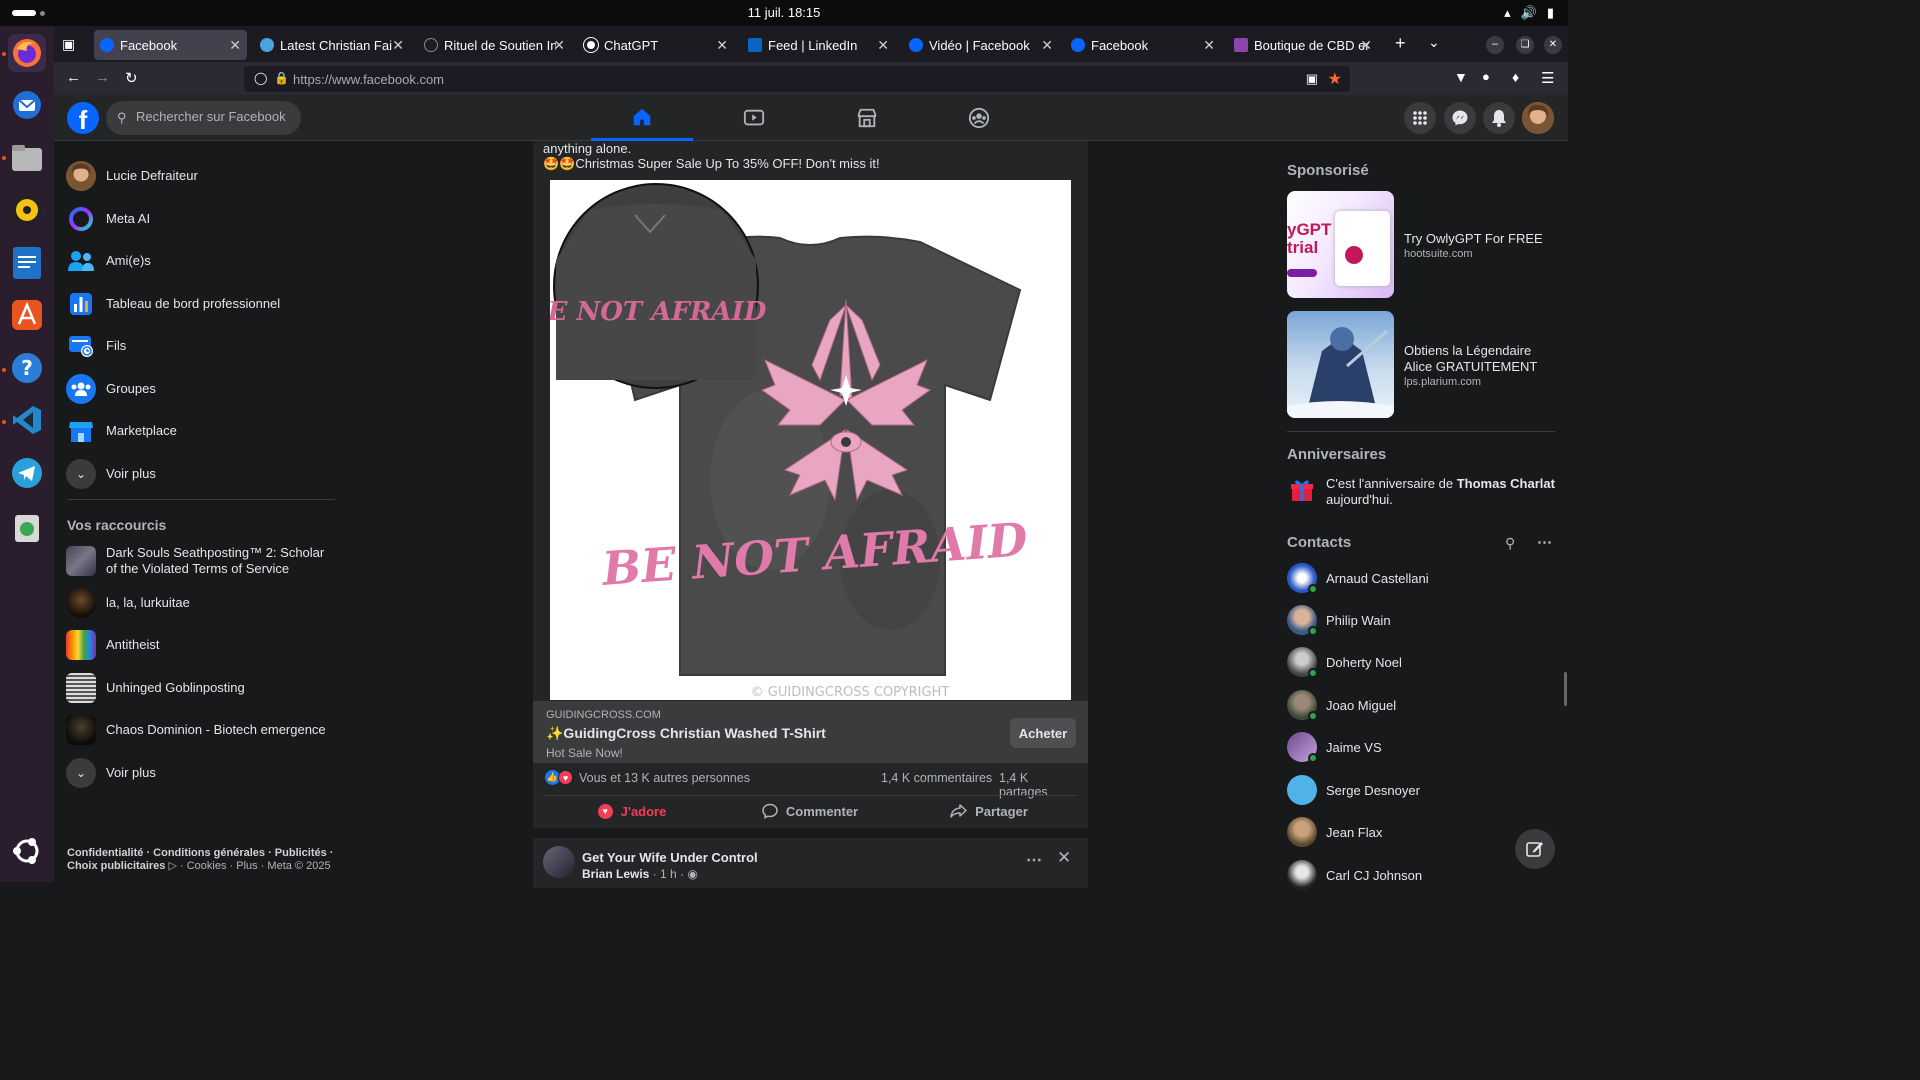 The width and height of the screenshot is (1920, 1080). Describe the element at coordinates (1515, 77) in the screenshot. I see `extensions-icon: ♦` at that location.